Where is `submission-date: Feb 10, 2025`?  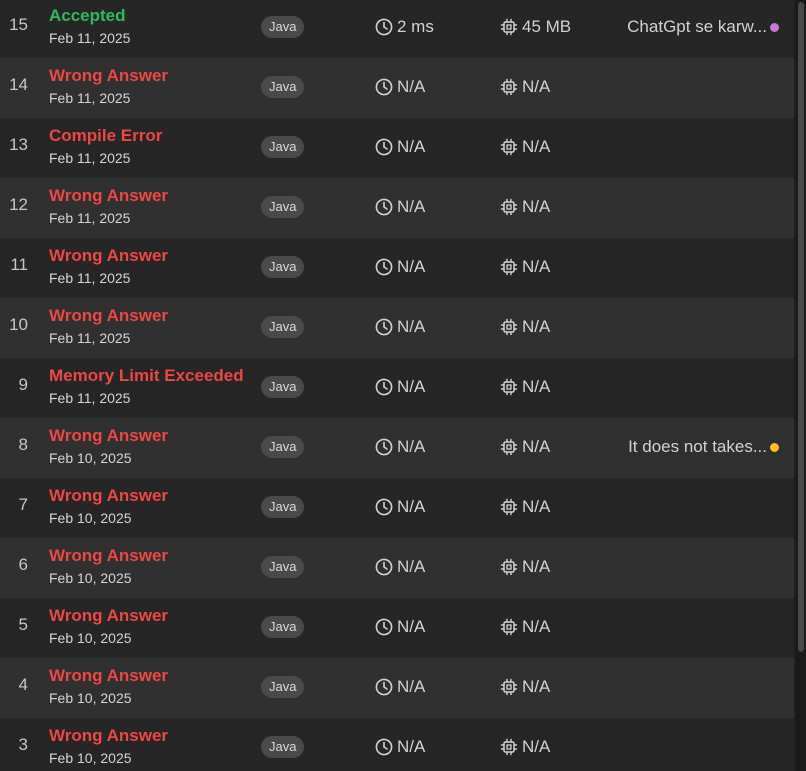 submission-date: Feb 10, 2025 is located at coordinates (90, 518).